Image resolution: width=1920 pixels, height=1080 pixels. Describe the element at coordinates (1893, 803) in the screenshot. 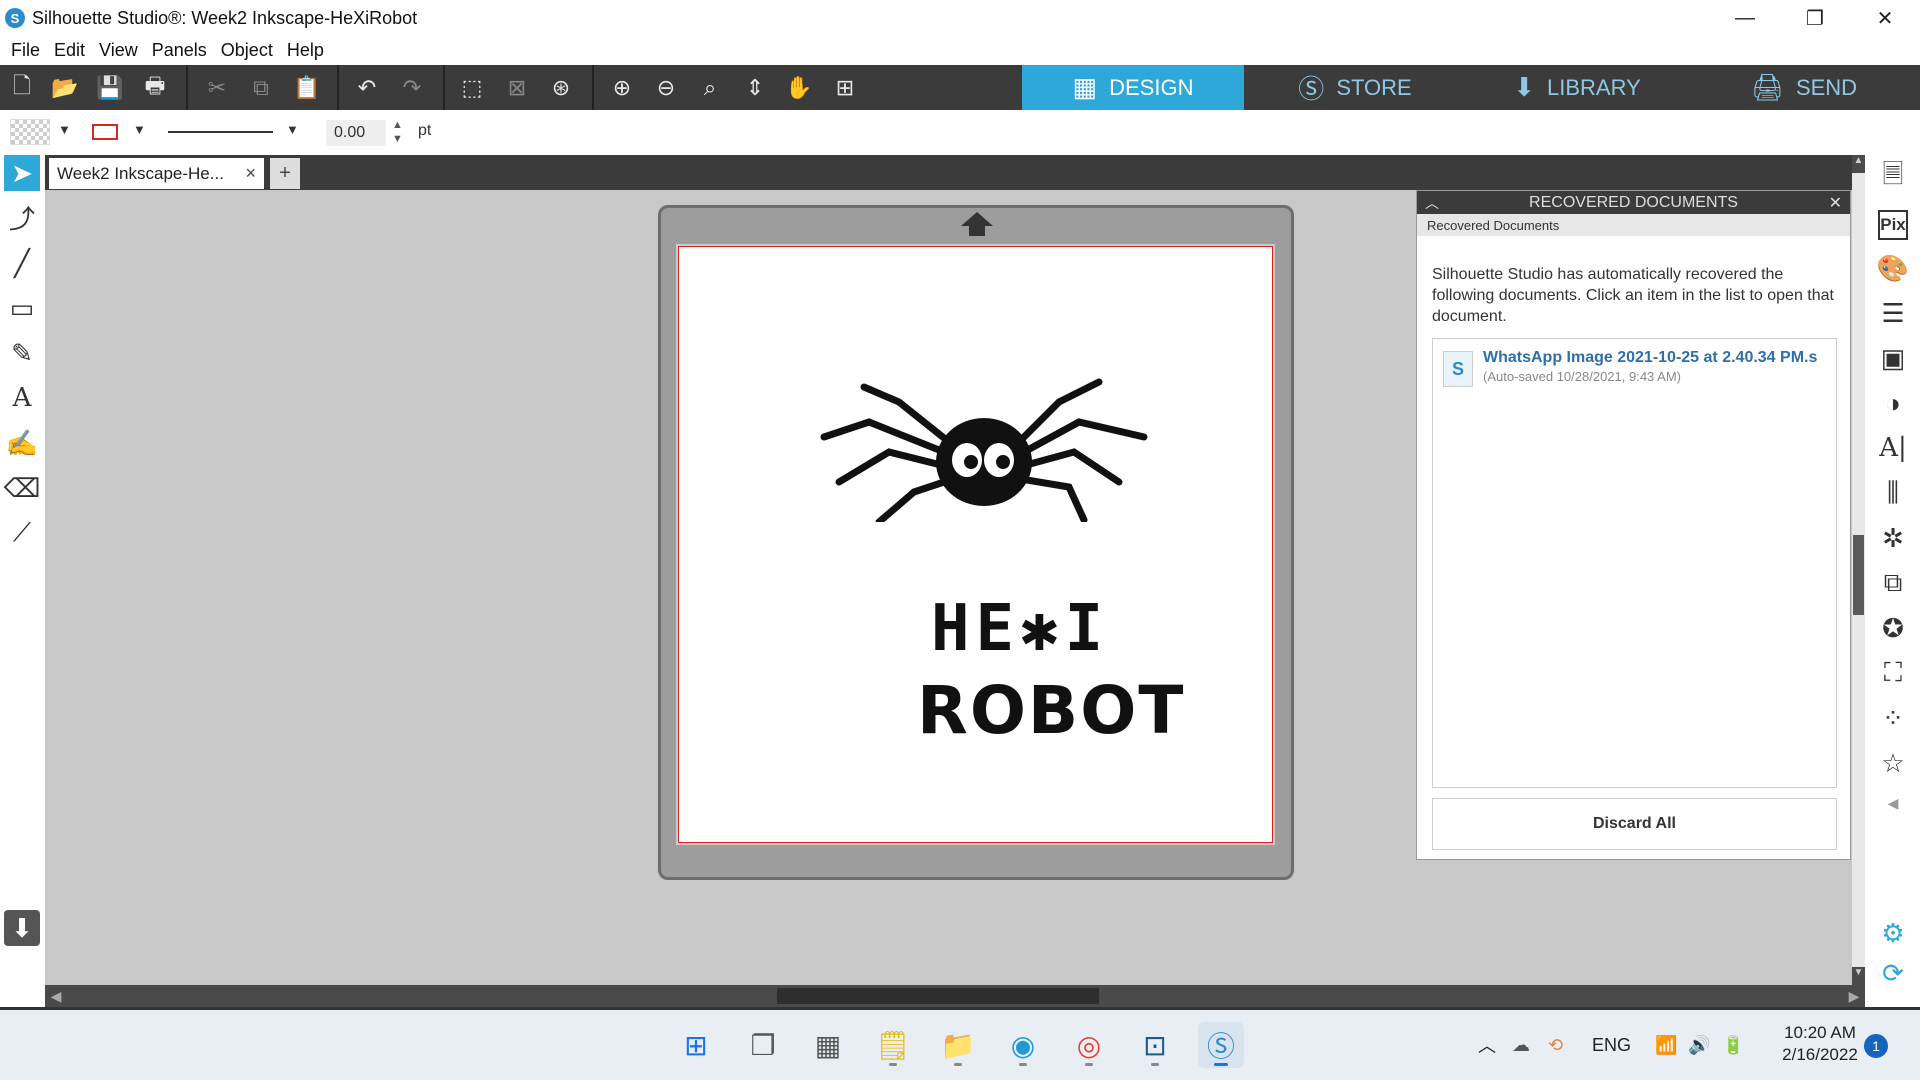

I see `collapse-arrow-icon: ◀` at that location.